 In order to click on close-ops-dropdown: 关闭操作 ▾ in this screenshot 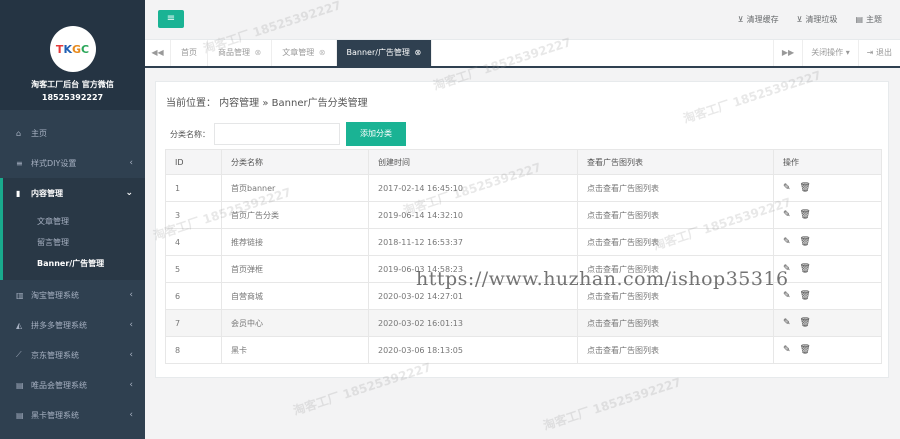, I will do `click(830, 53)`.